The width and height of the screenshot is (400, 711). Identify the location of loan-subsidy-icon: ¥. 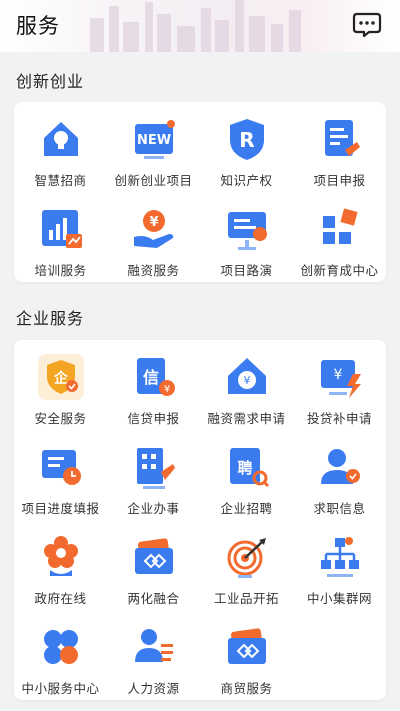
(340, 379).